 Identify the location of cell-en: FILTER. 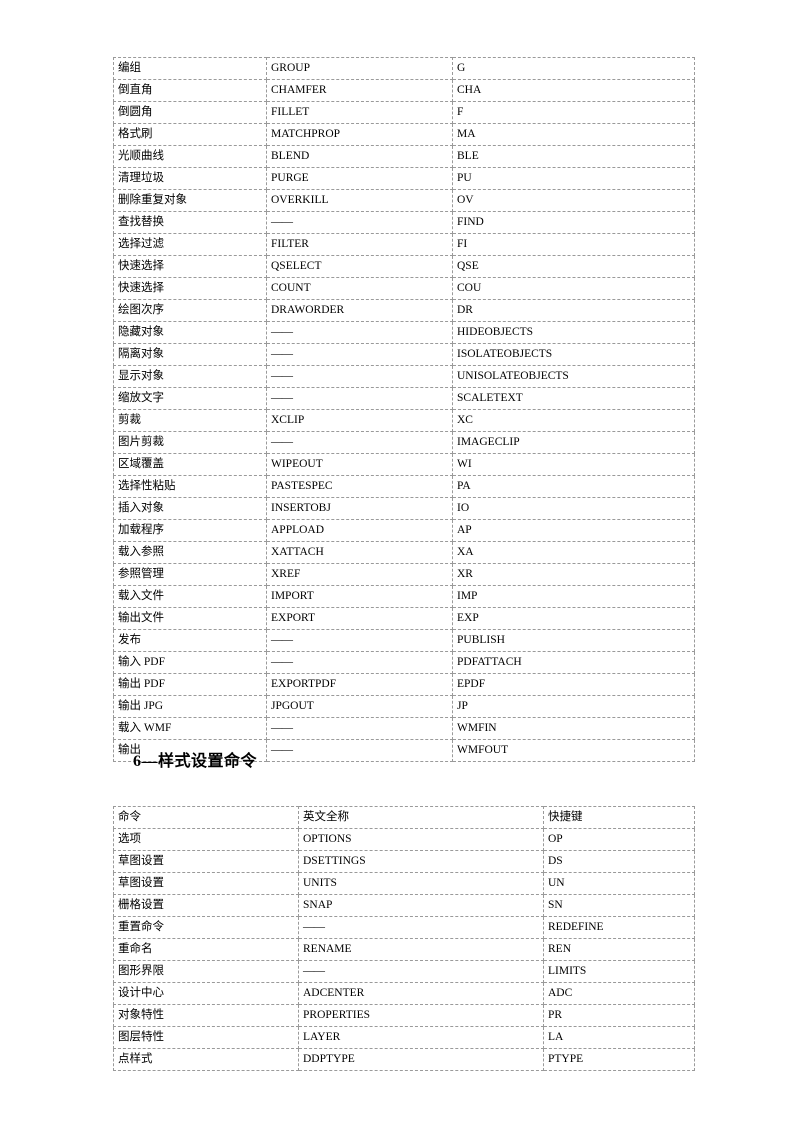
(359, 244).